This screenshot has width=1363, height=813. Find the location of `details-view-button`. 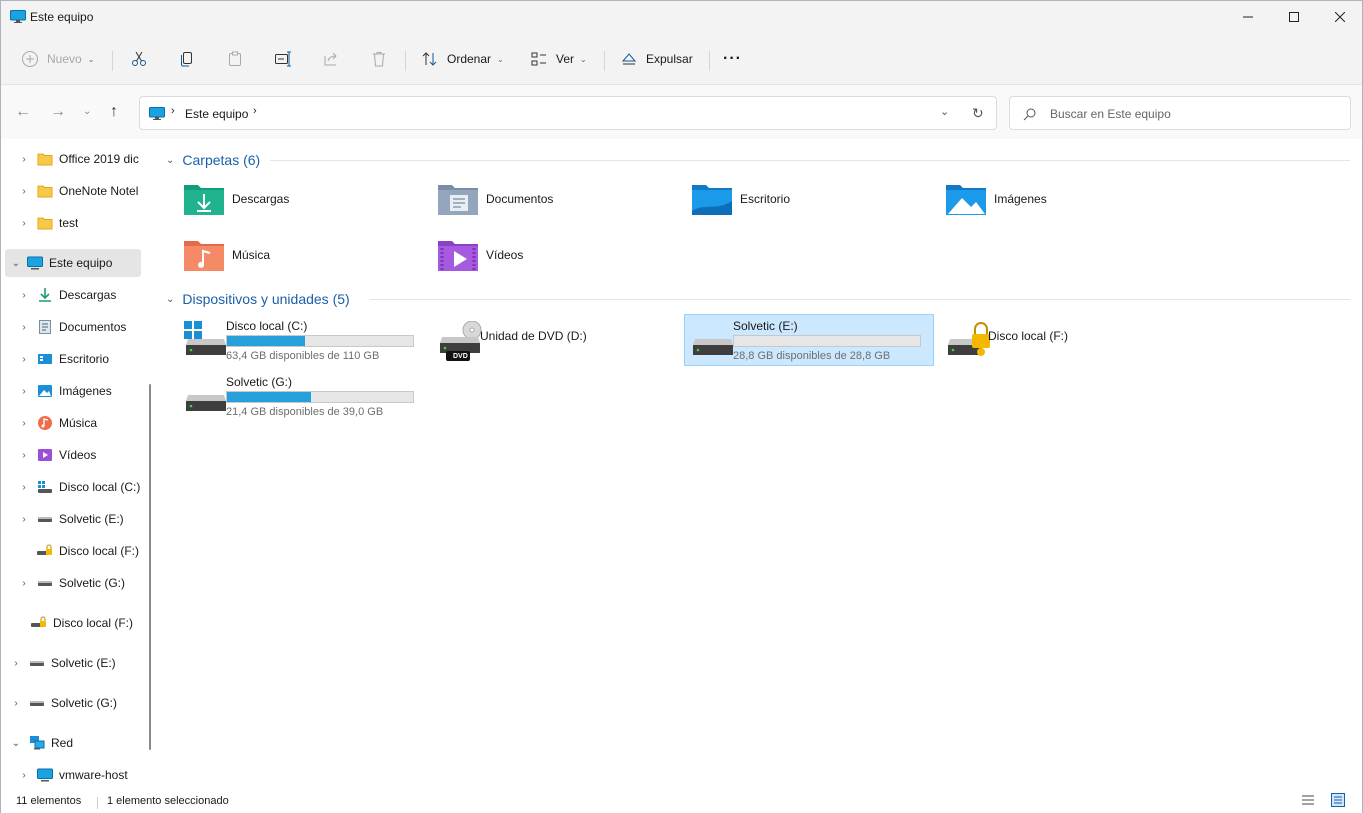

details-view-button is located at coordinates (1308, 801).